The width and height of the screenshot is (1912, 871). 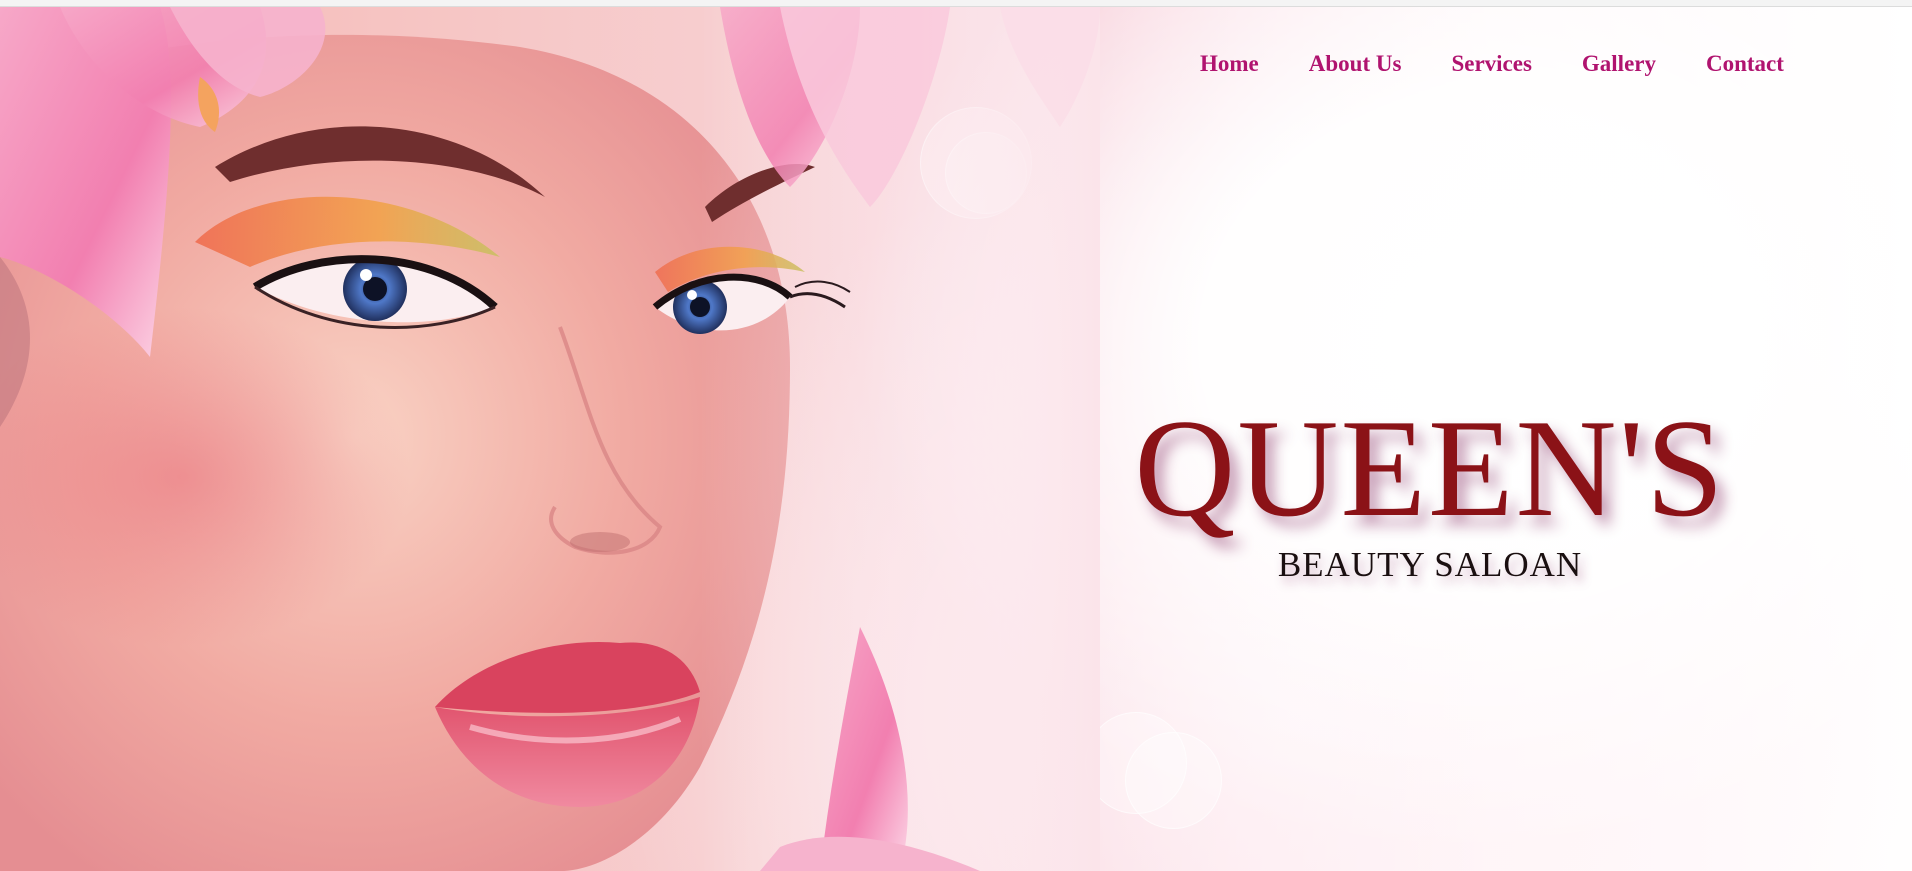 I want to click on nav-link-home: Home, so click(x=1229, y=64).